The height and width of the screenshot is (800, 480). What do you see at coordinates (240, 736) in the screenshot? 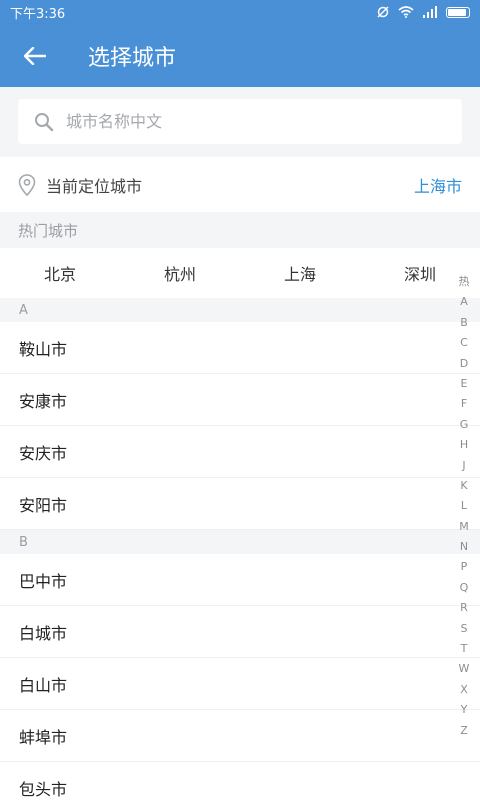
I see `city-item: 蚌埠市` at bounding box center [240, 736].